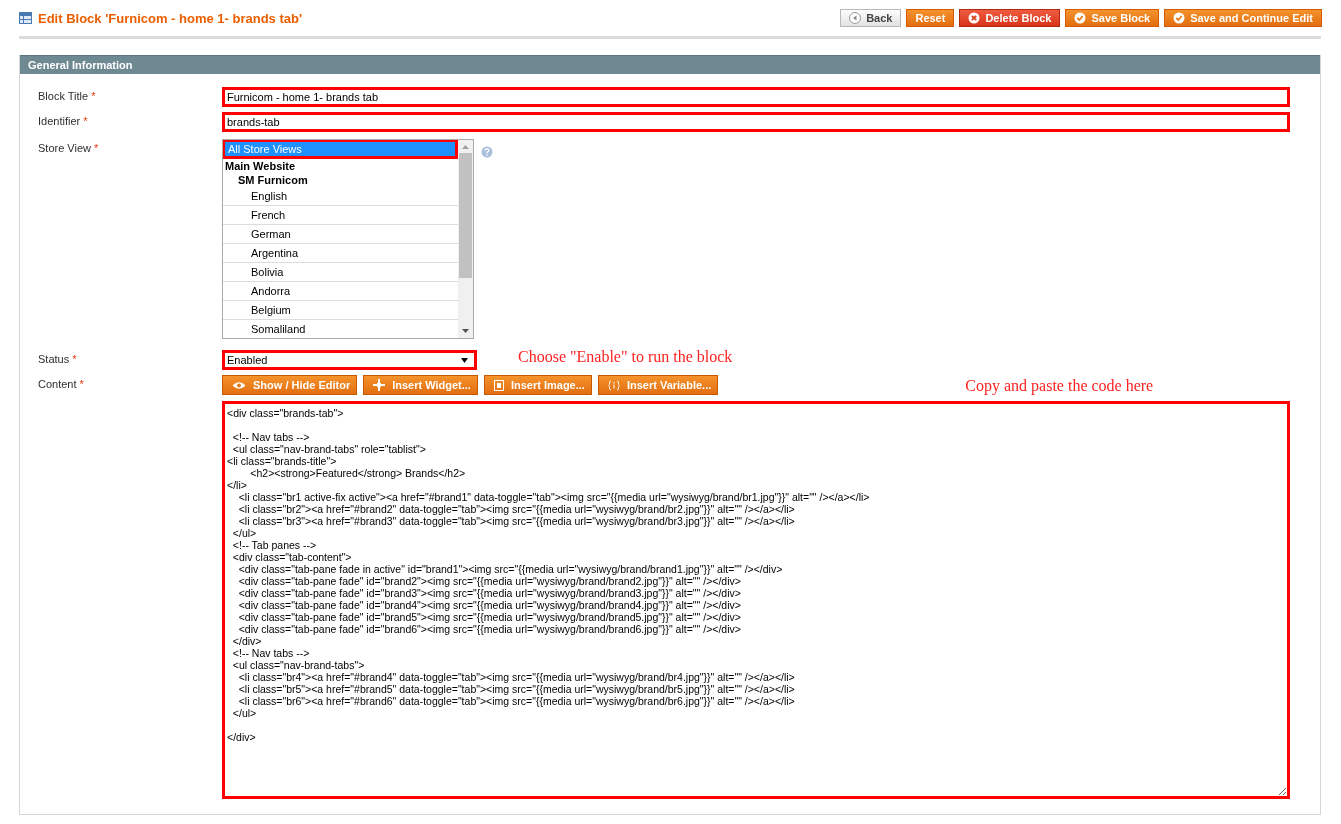 The image size is (1341, 824). I want to click on option-group-label: SM Furnicom, so click(340, 180).